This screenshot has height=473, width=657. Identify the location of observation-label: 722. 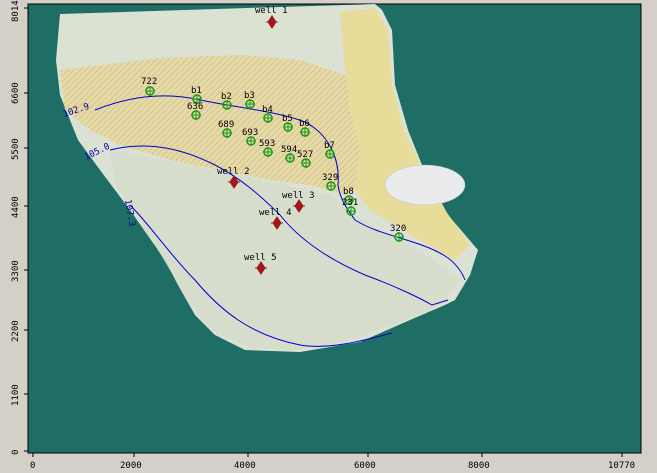
(149, 82).